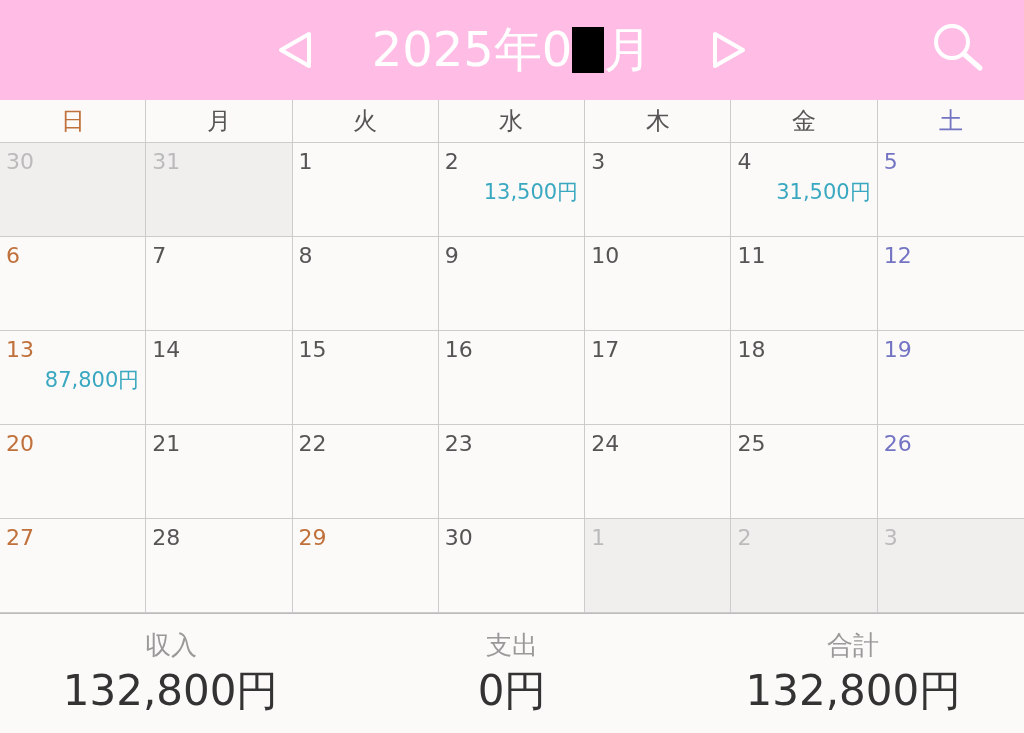 This screenshot has width=1024, height=733. What do you see at coordinates (20, 349) in the screenshot?
I see `day-number: 13` at bounding box center [20, 349].